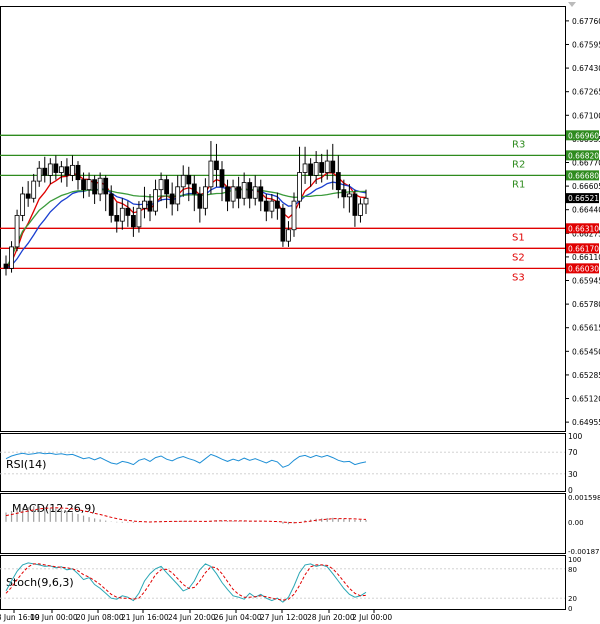  I want to click on rsi-pane: RSI(14) 10070300, so click(291, 463).